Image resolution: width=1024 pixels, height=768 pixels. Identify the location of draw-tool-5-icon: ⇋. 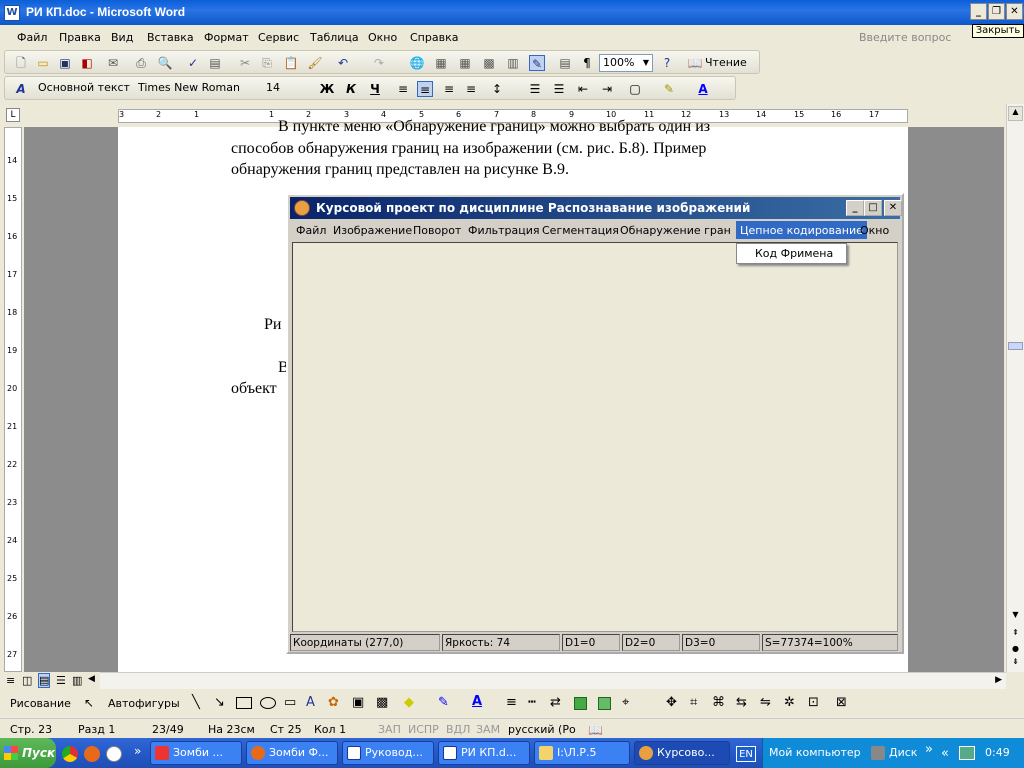
(765, 702).